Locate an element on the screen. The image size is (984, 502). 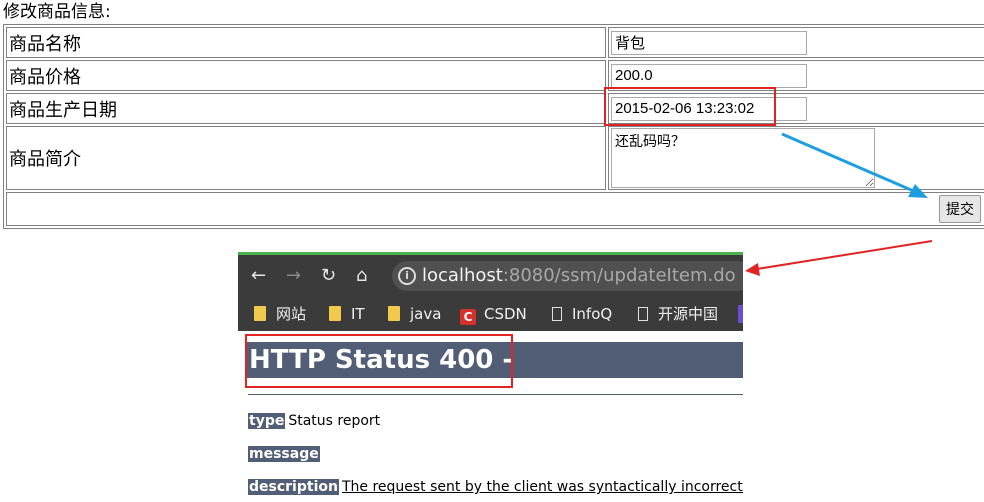
bookmark-overflow-icon is located at coordinates (740, 314).